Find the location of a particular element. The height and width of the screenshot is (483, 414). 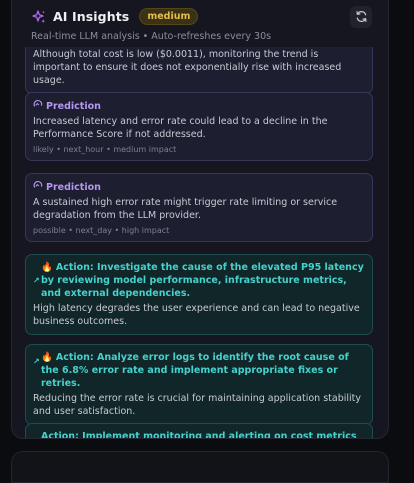

prediction-meta: likely • next_hour • medium impact is located at coordinates (105, 149).